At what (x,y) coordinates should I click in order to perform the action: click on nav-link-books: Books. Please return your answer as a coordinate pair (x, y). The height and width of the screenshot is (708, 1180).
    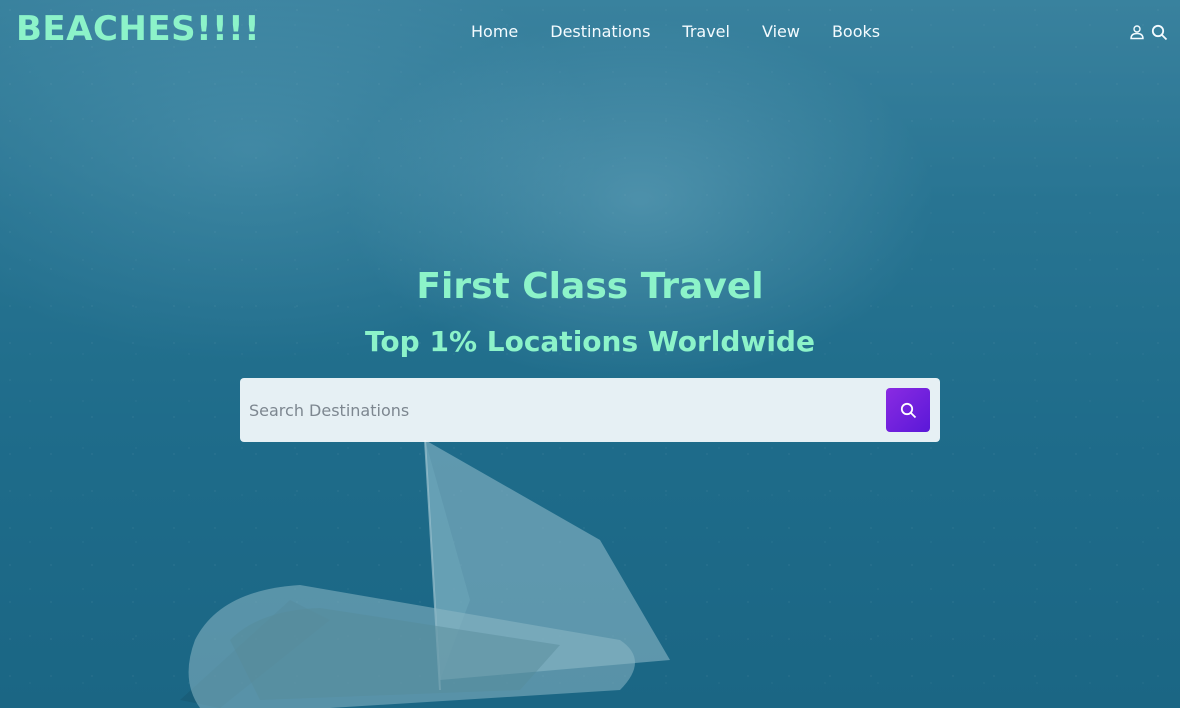
    Looking at the image, I should click on (856, 32).